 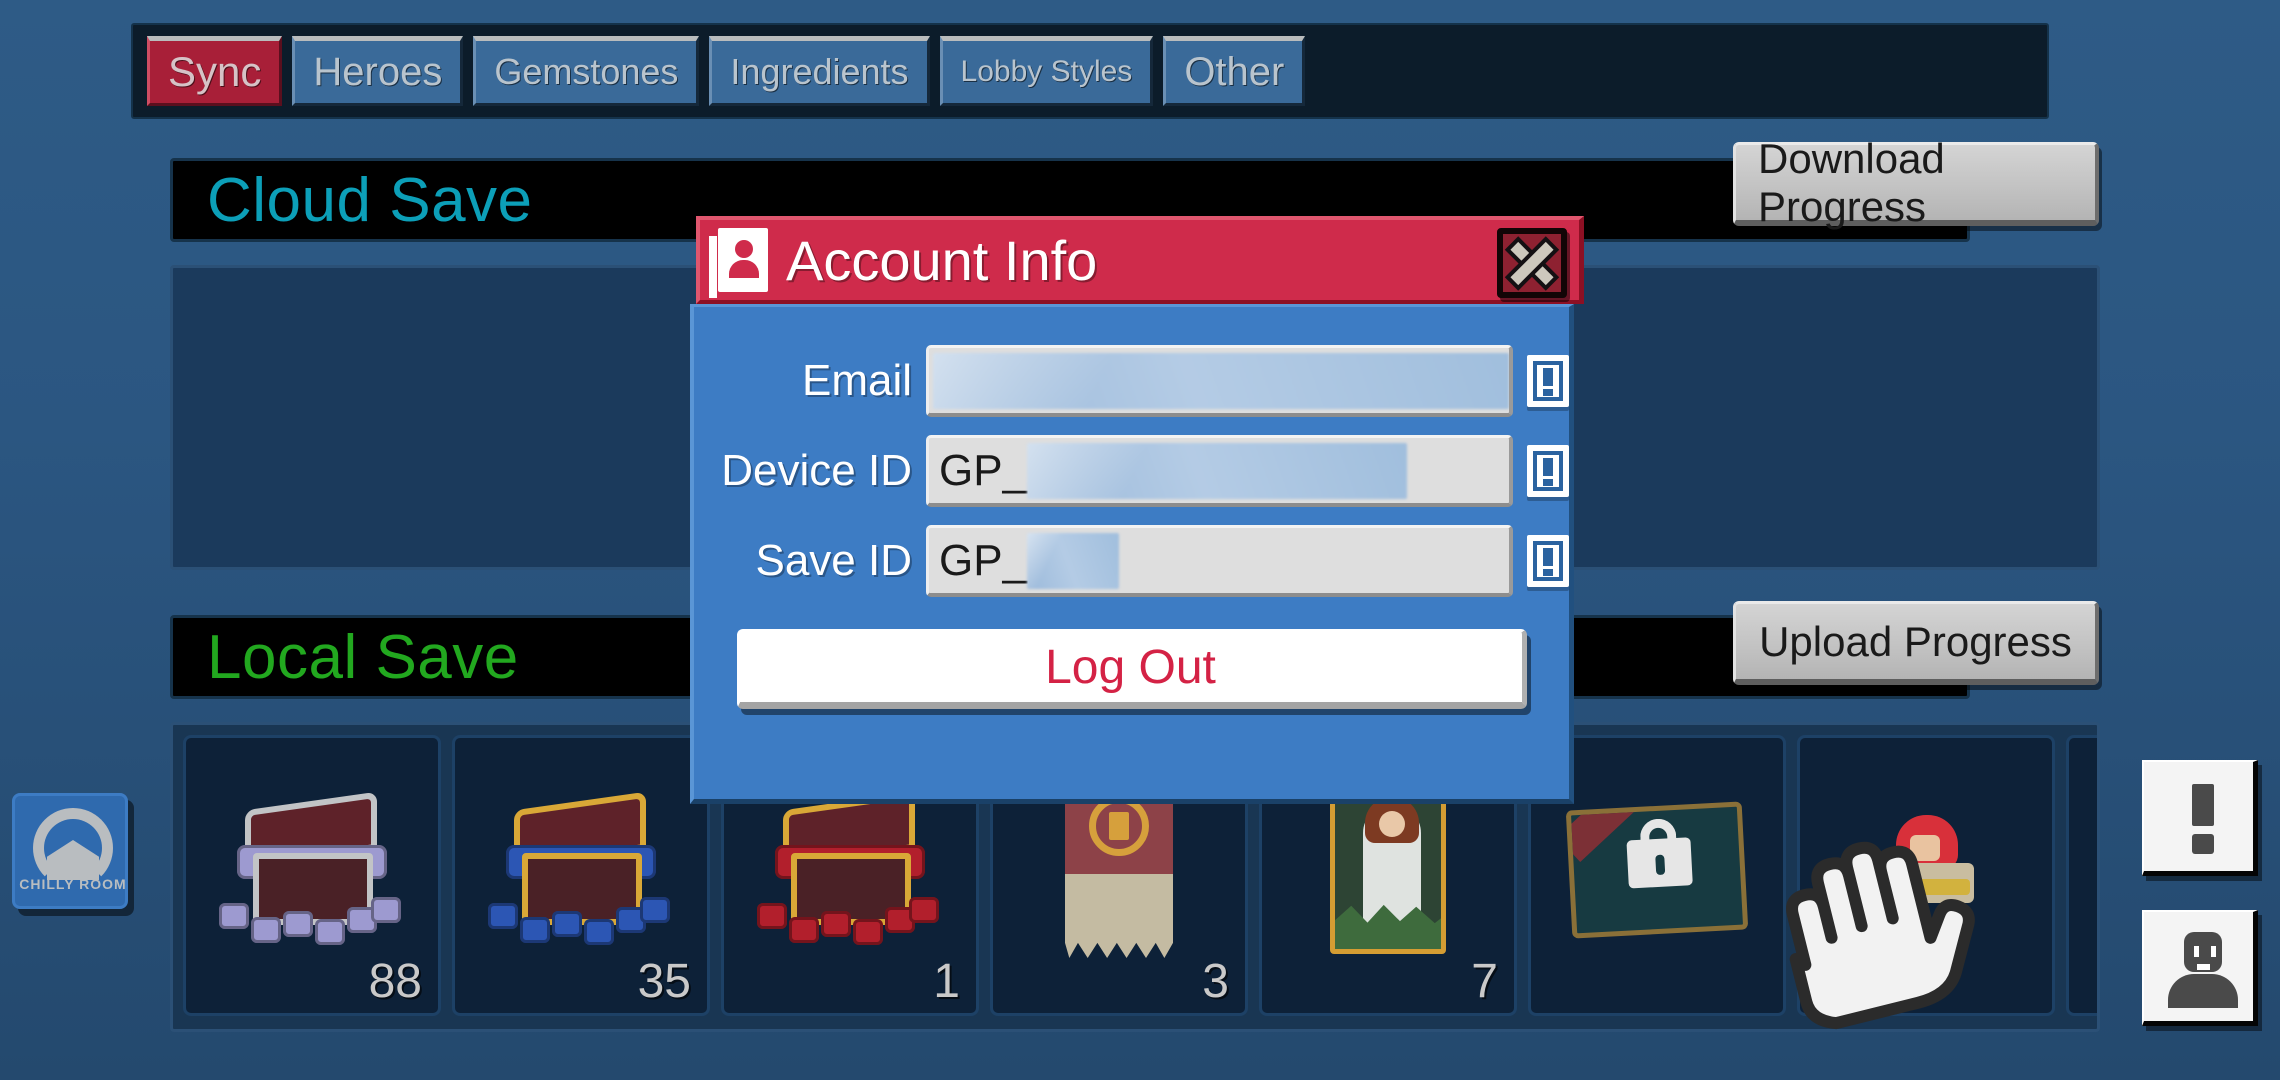 What do you see at coordinates (1215, 981) in the screenshot?
I see `item-count: 3` at bounding box center [1215, 981].